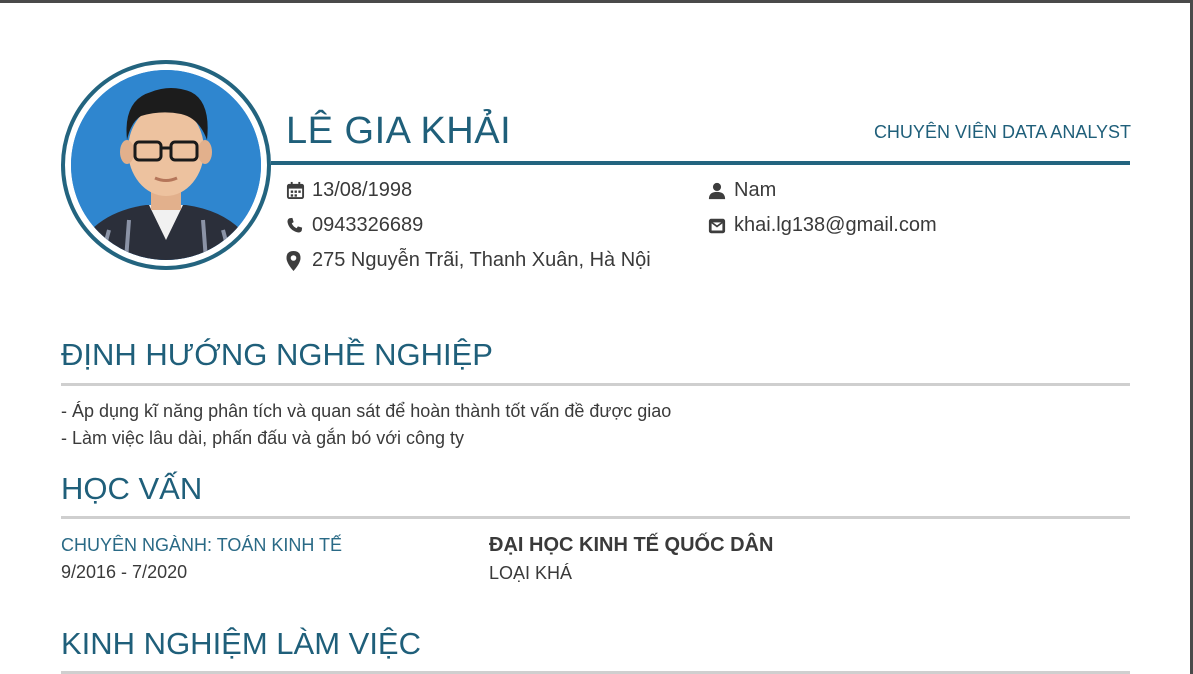 This screenshot has width=1193, height=674. I want to click on gender-value: Nam, so click(755, 190).